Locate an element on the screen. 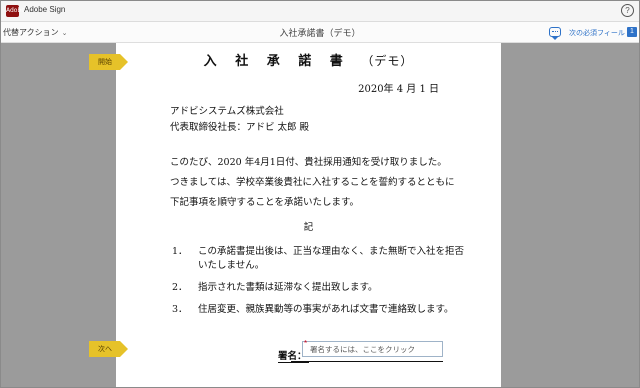 The width and height of the screenshot is (640, 388). item-number: 1． is located at coordinates (180, 251).